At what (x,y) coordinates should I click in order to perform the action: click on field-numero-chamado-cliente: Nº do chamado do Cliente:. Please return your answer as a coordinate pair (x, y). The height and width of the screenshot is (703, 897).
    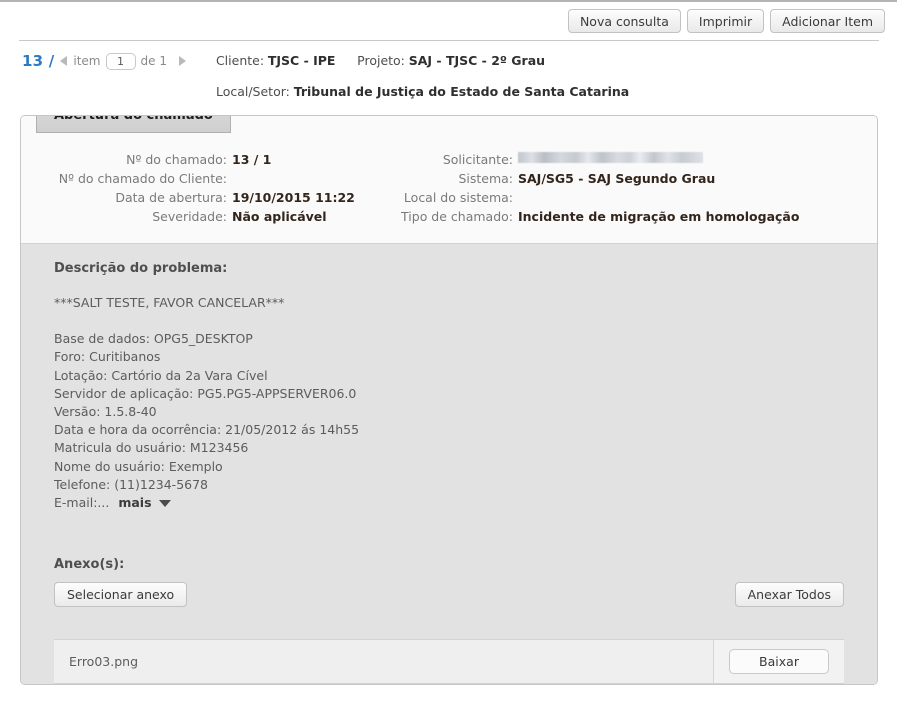
    Looking at the image, I should click on (211, 178).